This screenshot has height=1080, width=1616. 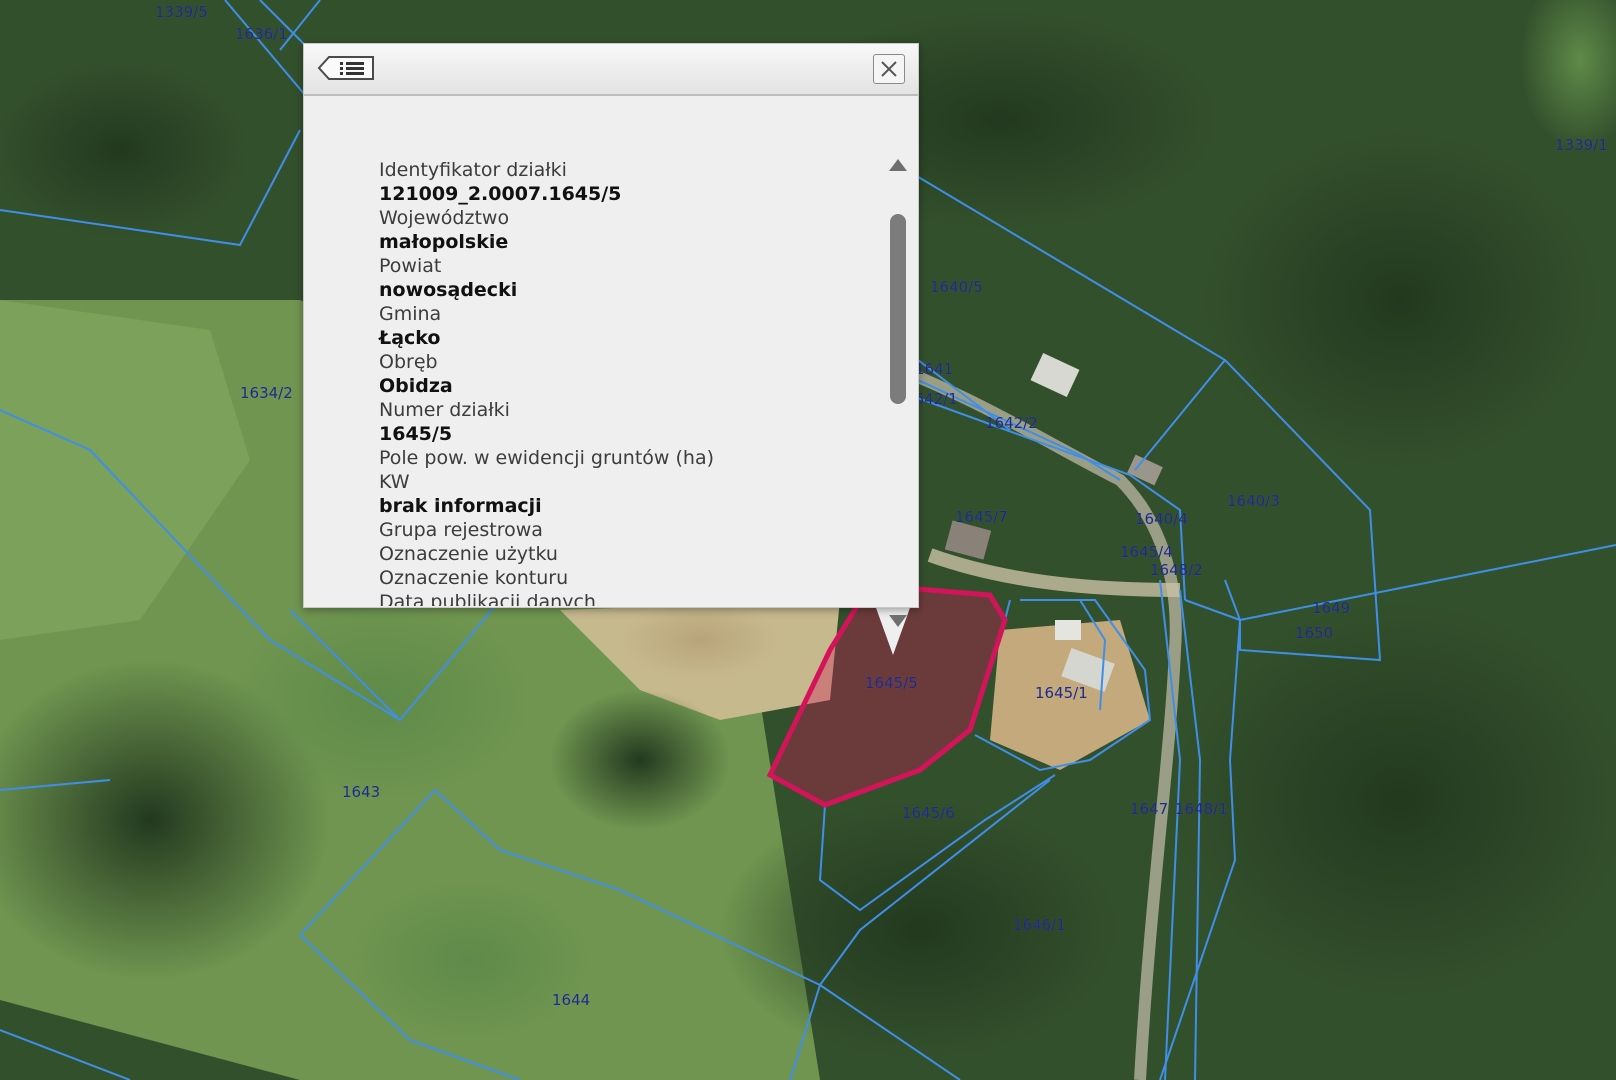 I want to click on scroll-thumb, so click(x=898, y=309).